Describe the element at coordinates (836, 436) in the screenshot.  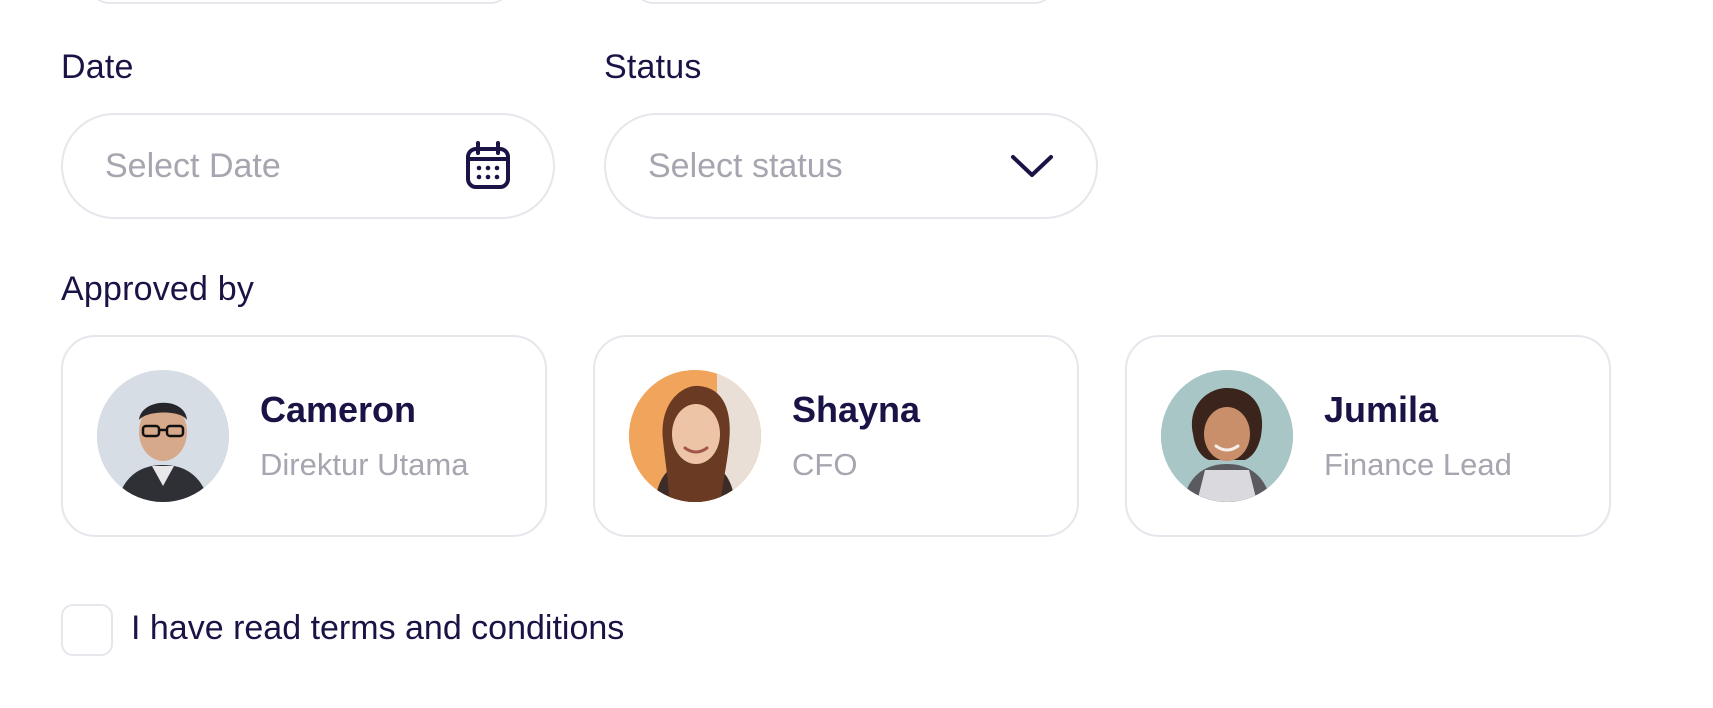
I see `approver-card-shayna: Shayna CFO` at that location.